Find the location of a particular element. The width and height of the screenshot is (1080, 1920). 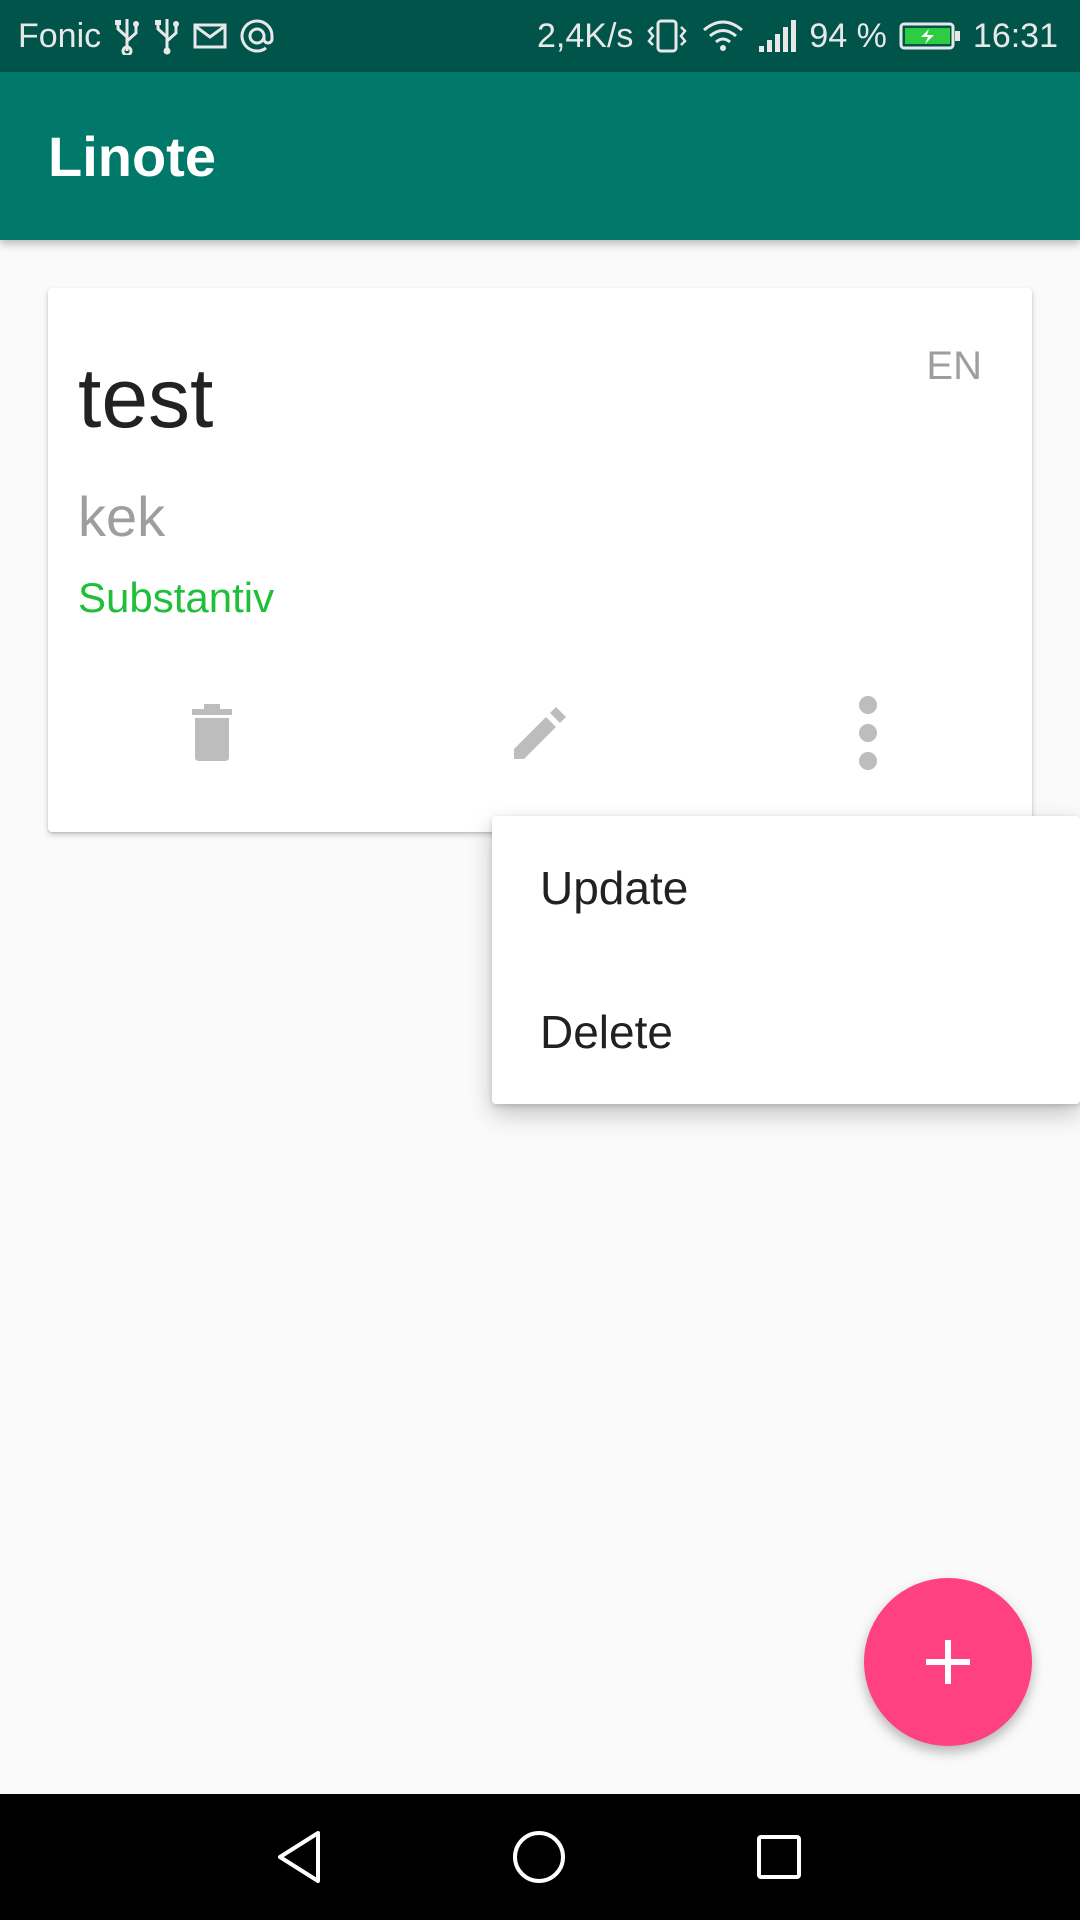

edit-button is located at coordinates (540, 733).